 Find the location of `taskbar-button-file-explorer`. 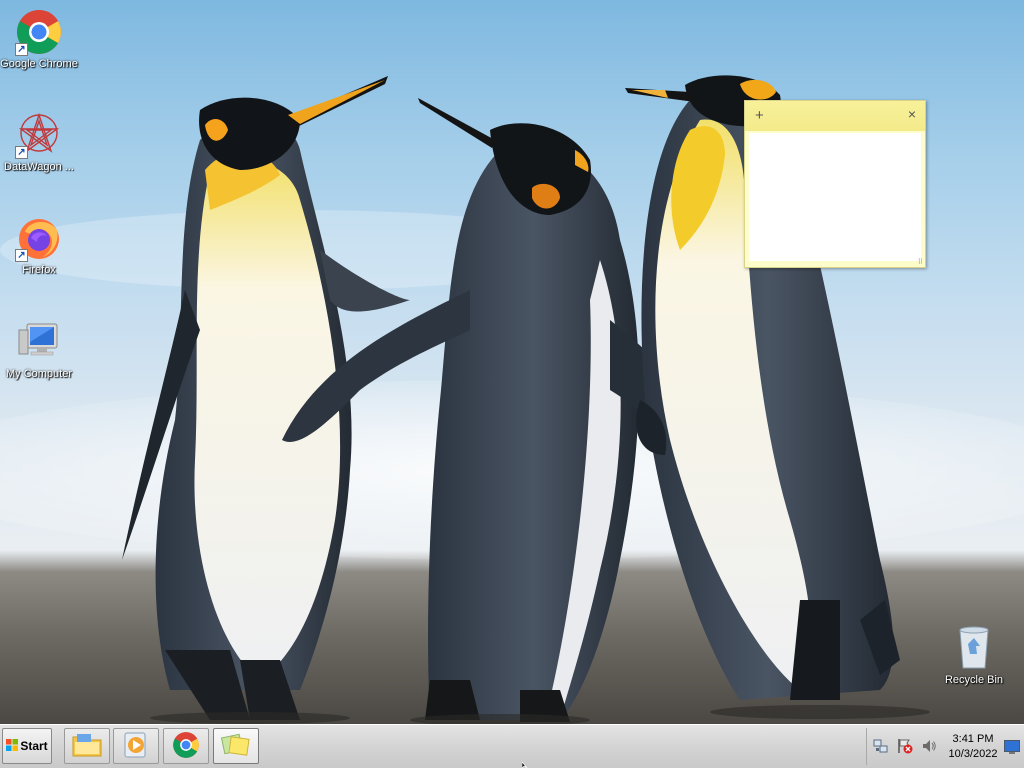

taskbar-button-file-explorer is located at coordinates (87, 746).